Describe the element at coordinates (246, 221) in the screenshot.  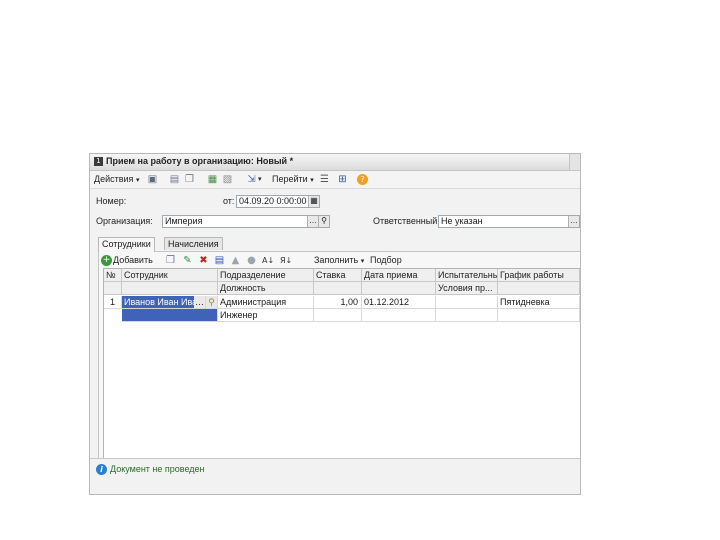
I see `organization-field: Империя … ⚲` at that location.